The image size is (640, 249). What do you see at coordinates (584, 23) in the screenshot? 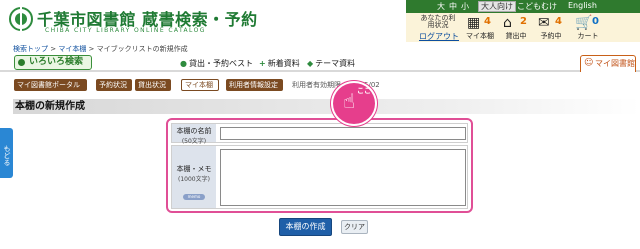
I see `cart-icon: 🛒` at bounding box center [584, 23].